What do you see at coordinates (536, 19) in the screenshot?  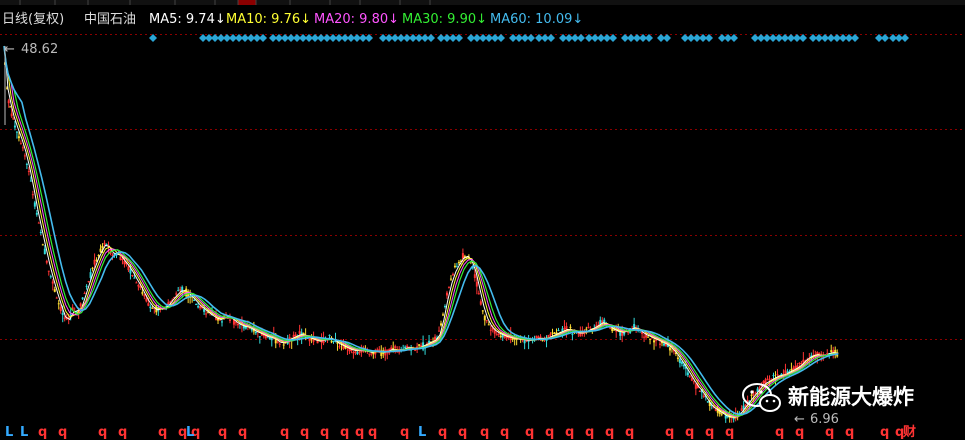 I see `ma-legend-item: MA60: 10.09↓` at bounding box center [536, 19].